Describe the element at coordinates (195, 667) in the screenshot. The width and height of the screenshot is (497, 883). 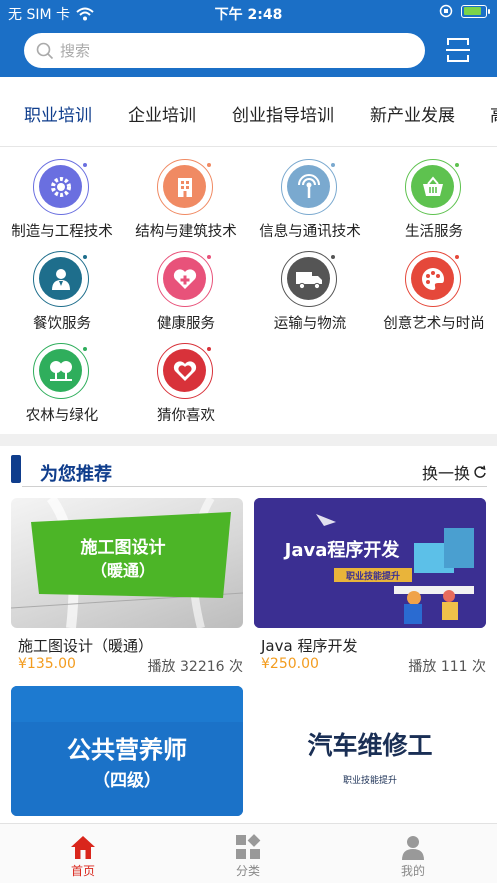
I see `course-play-count: 播放 32216 次` at that location.